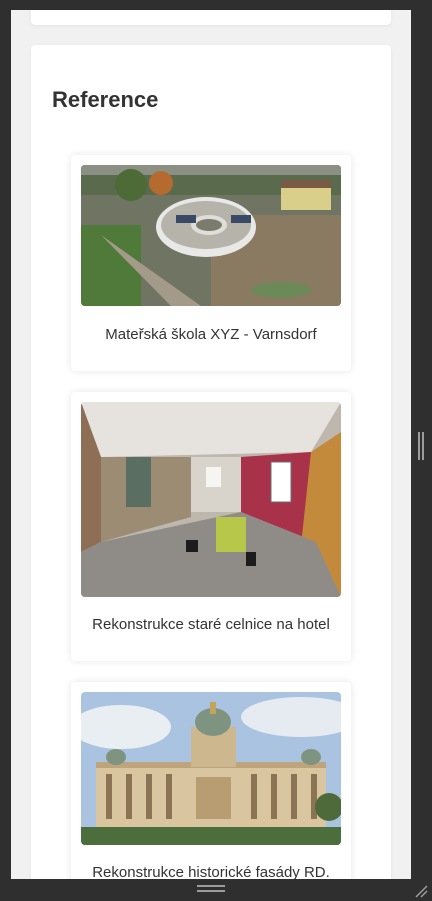  What do you see at coordinates (216, 5) in the screenshot?
I see `window-frame-top` at bounding box center [216, 5].